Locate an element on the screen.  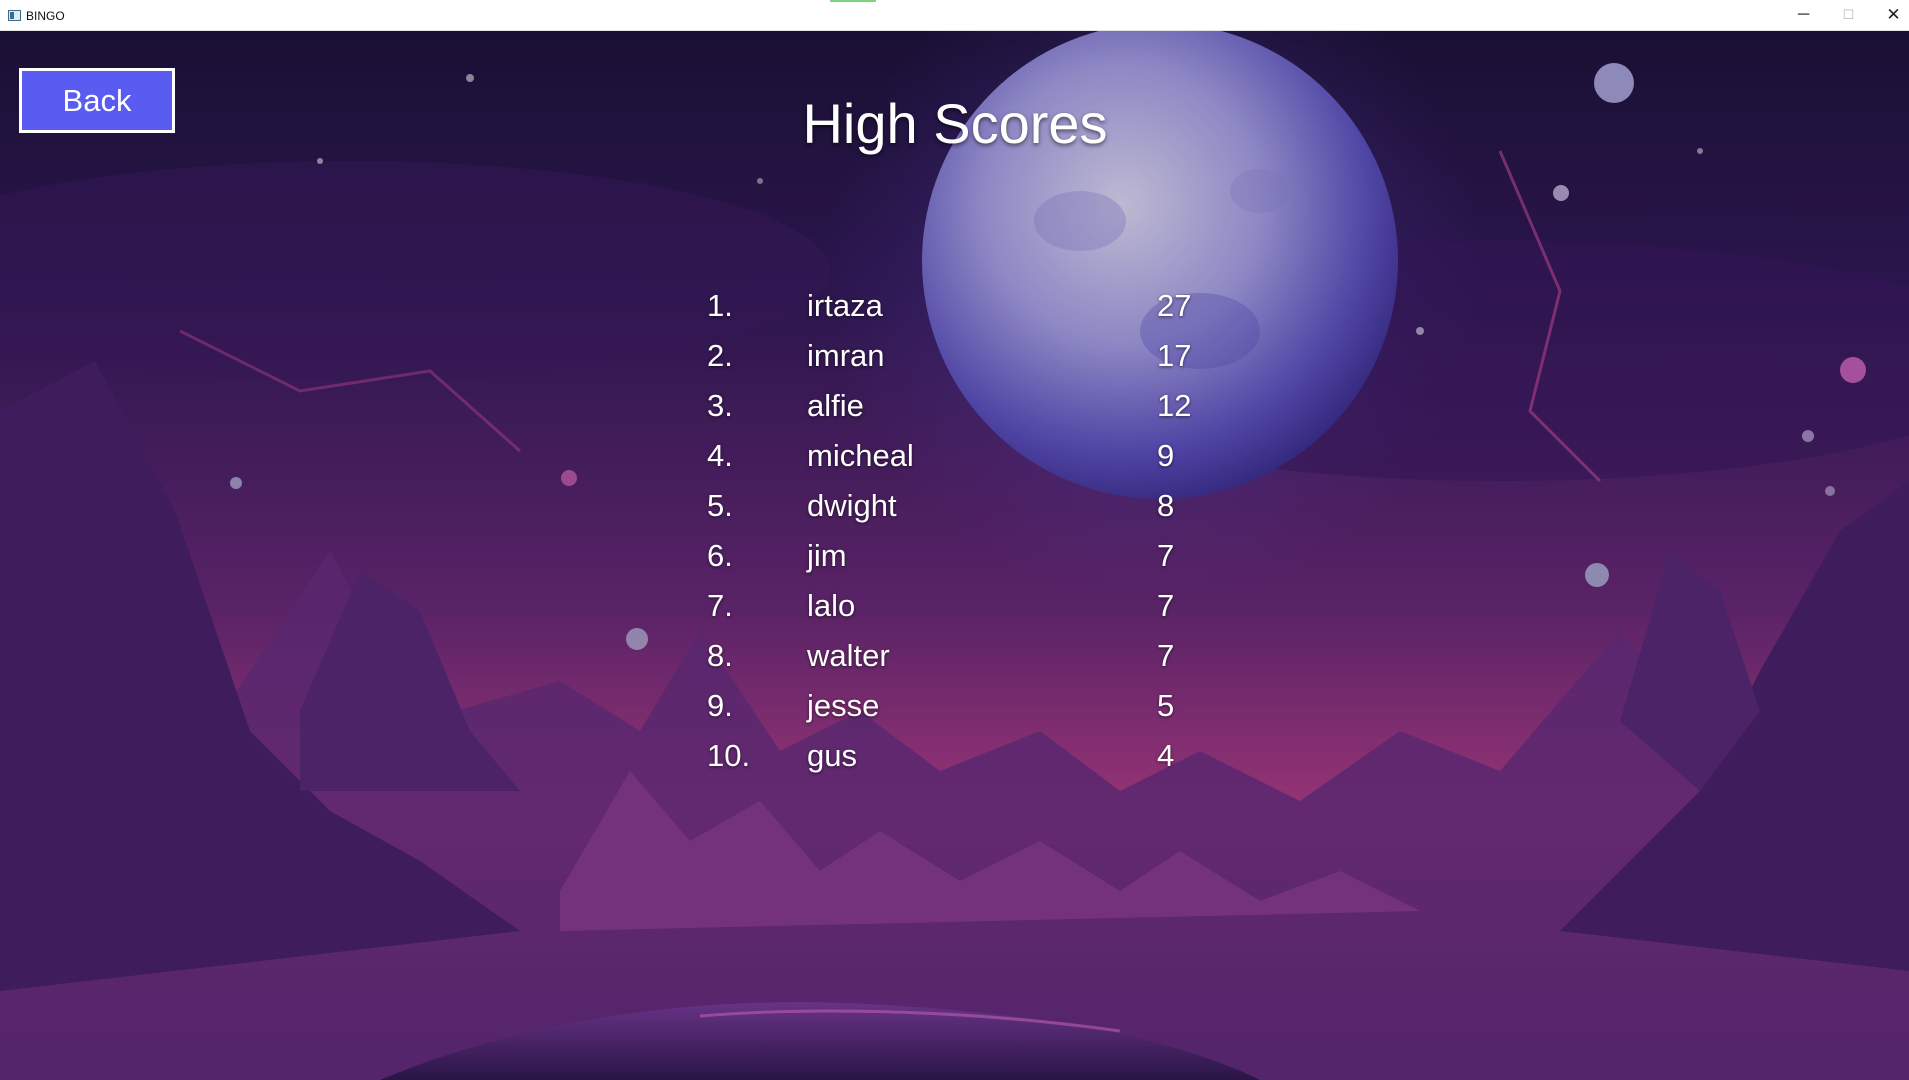
player-name: irtaza is located at coordinates (845, 305).